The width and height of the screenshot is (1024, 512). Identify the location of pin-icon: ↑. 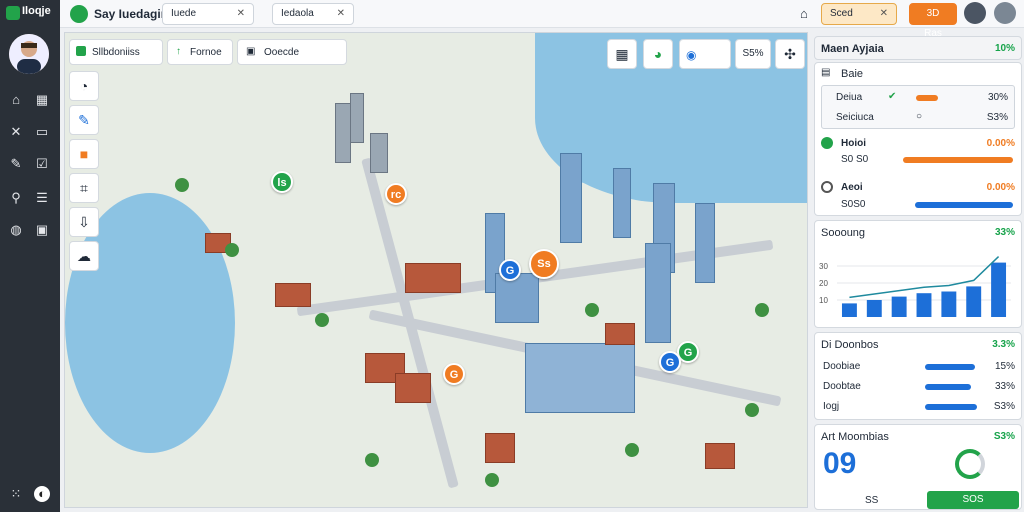
(178, 51).